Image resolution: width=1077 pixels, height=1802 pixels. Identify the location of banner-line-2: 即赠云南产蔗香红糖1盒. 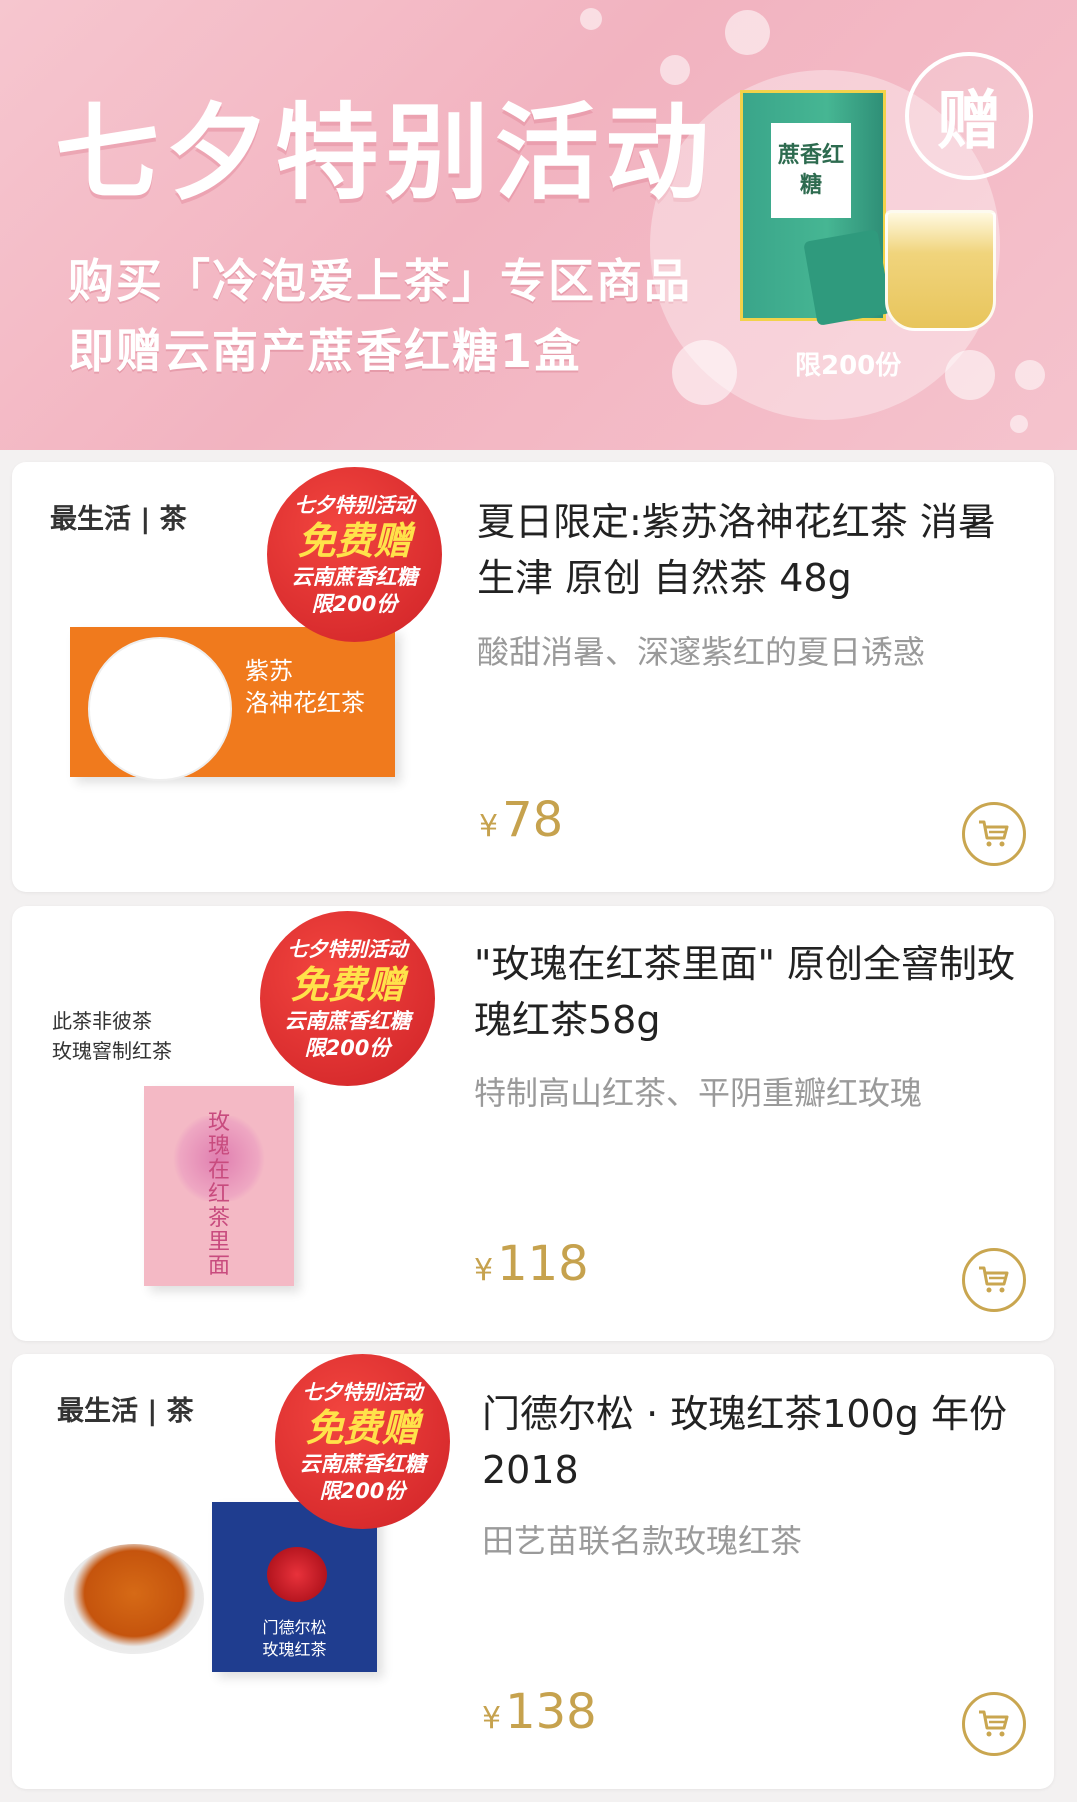
(325, 351).